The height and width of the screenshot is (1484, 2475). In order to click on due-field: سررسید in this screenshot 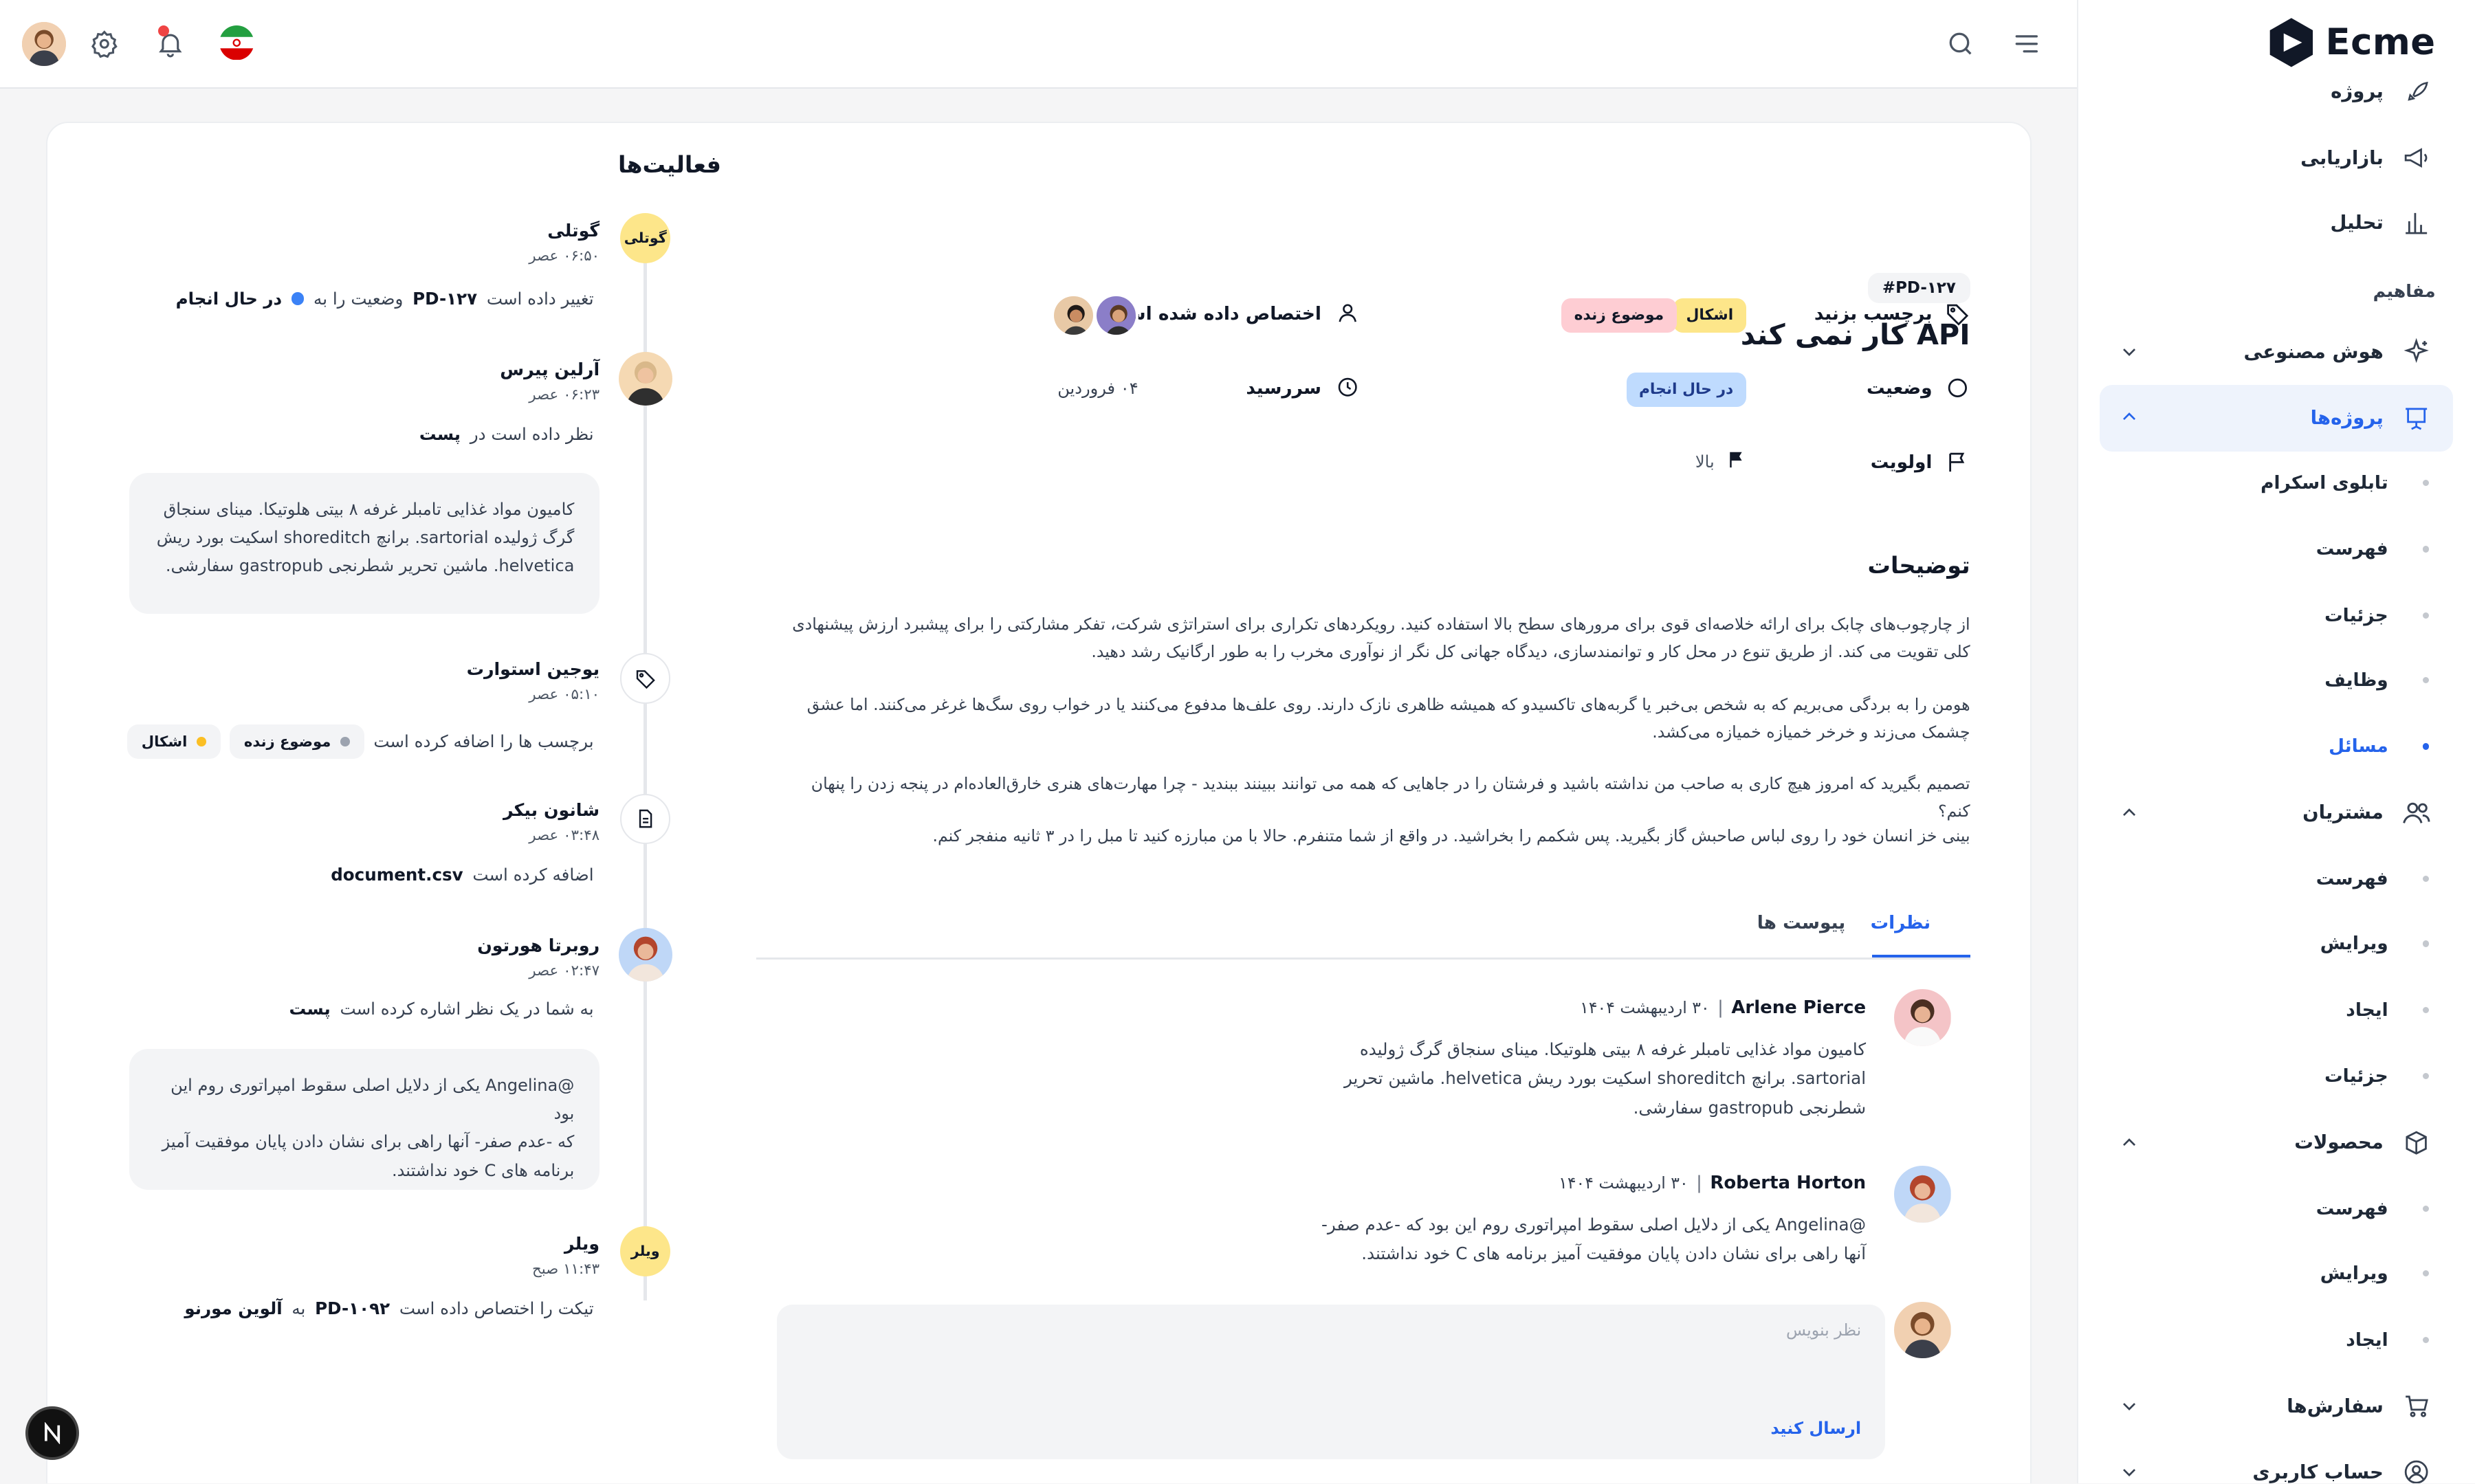, I will do `click(1302, 388)`.